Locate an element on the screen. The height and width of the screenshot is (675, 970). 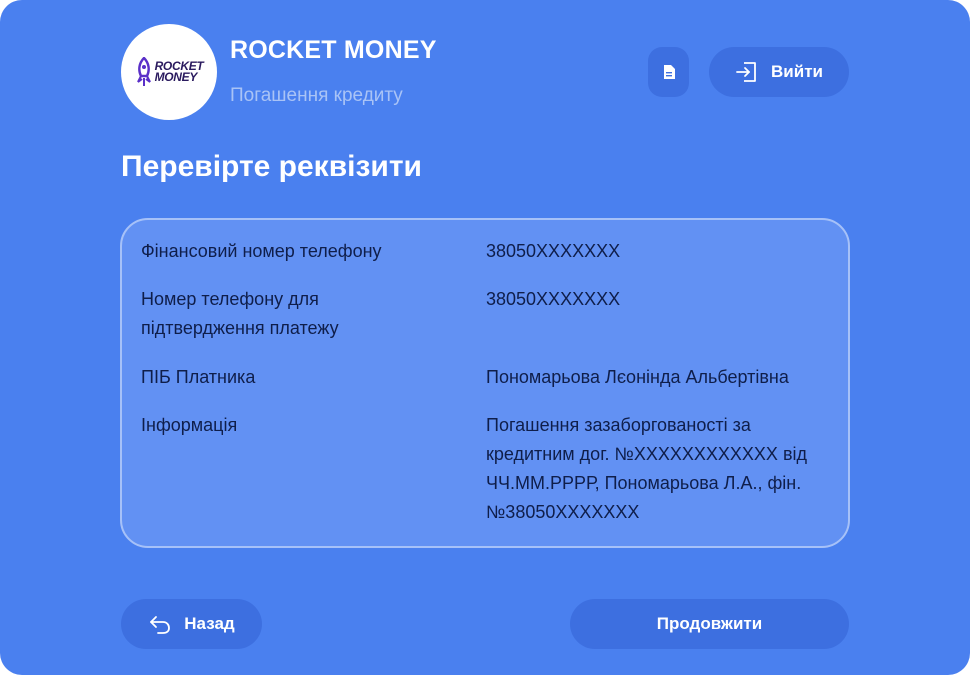
logout-button: Вийти is located at coordinates (779, 72).